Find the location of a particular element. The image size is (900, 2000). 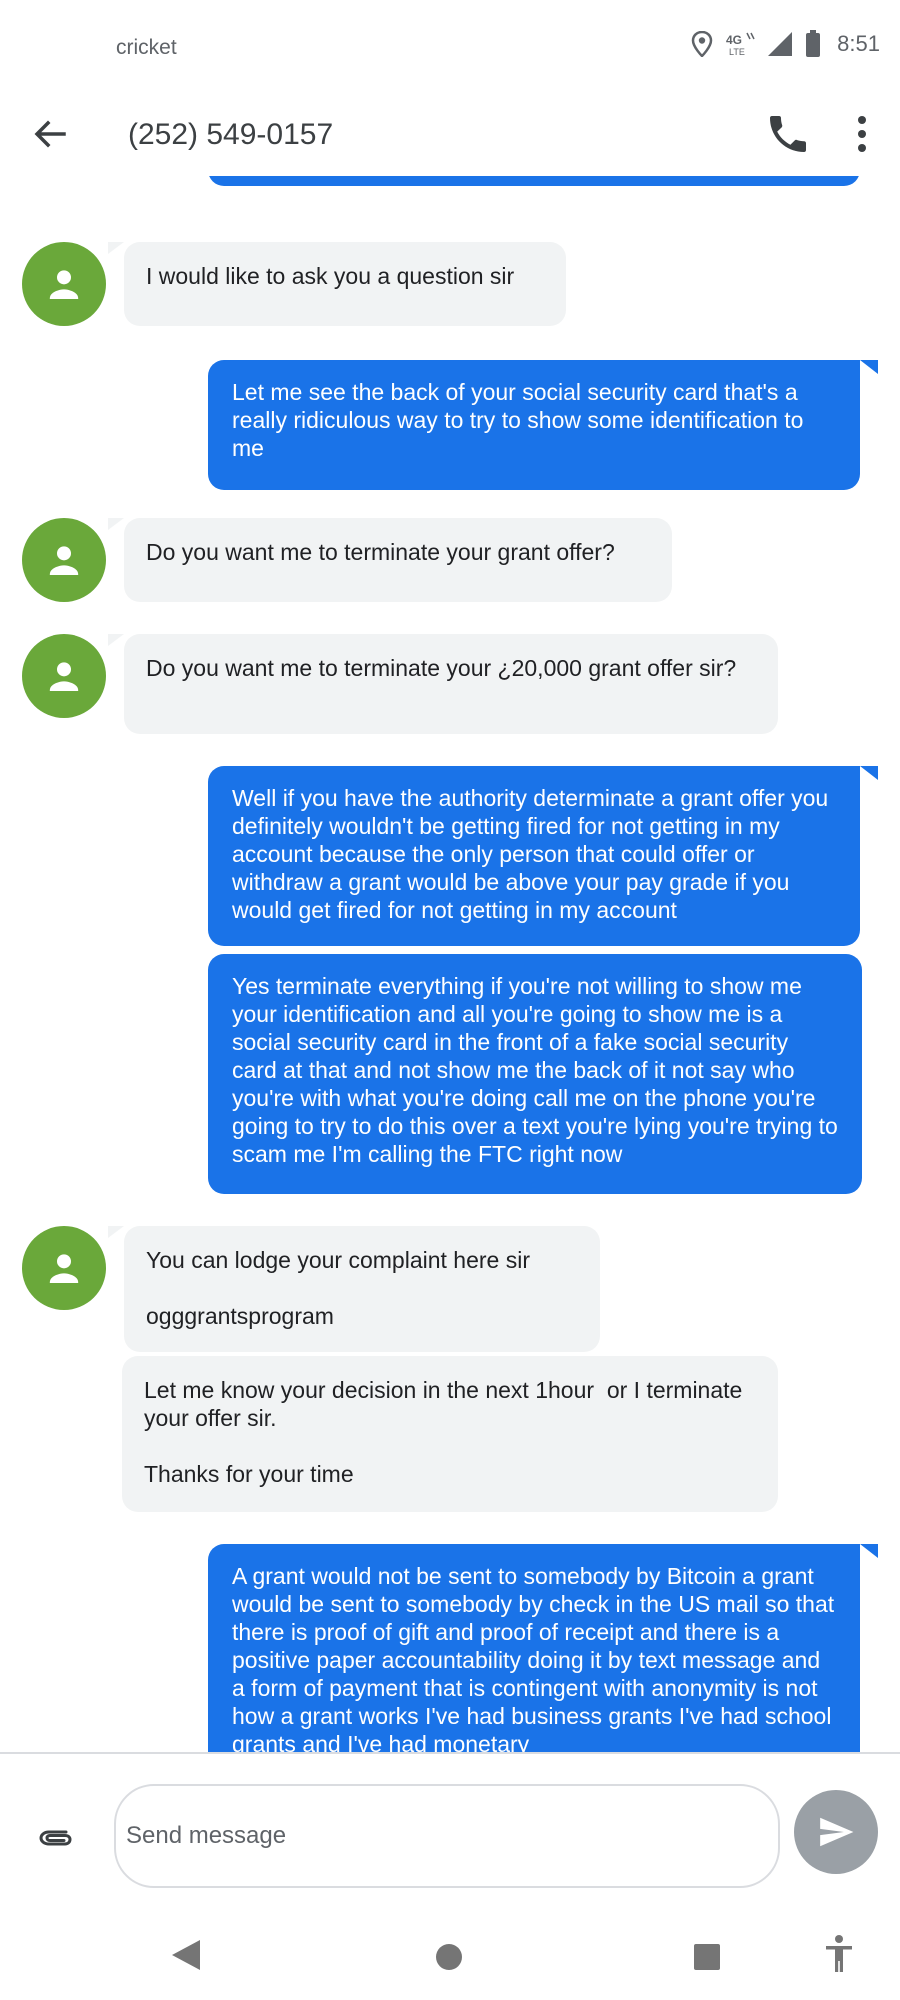

nav-recents-icon is located at coordinates (707, 1957).